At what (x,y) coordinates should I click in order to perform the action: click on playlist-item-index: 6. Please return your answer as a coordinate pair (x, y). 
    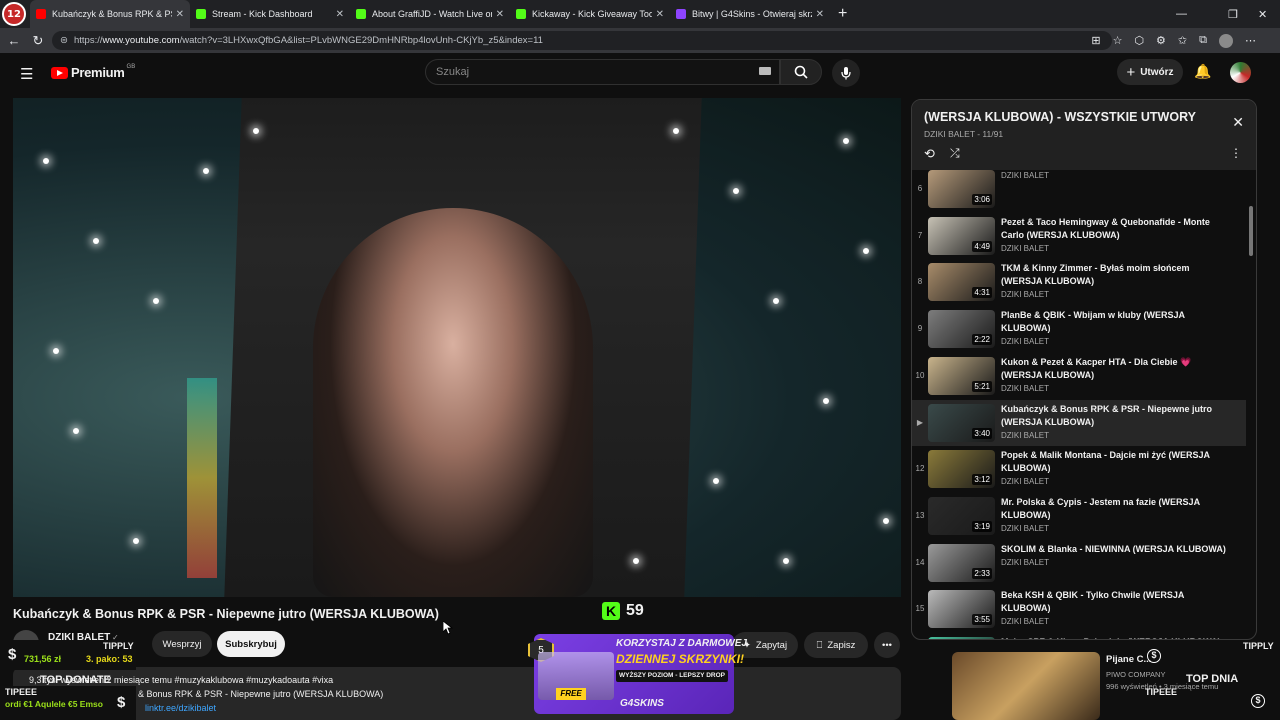
    Looking at the image, I should click on (920, 188).